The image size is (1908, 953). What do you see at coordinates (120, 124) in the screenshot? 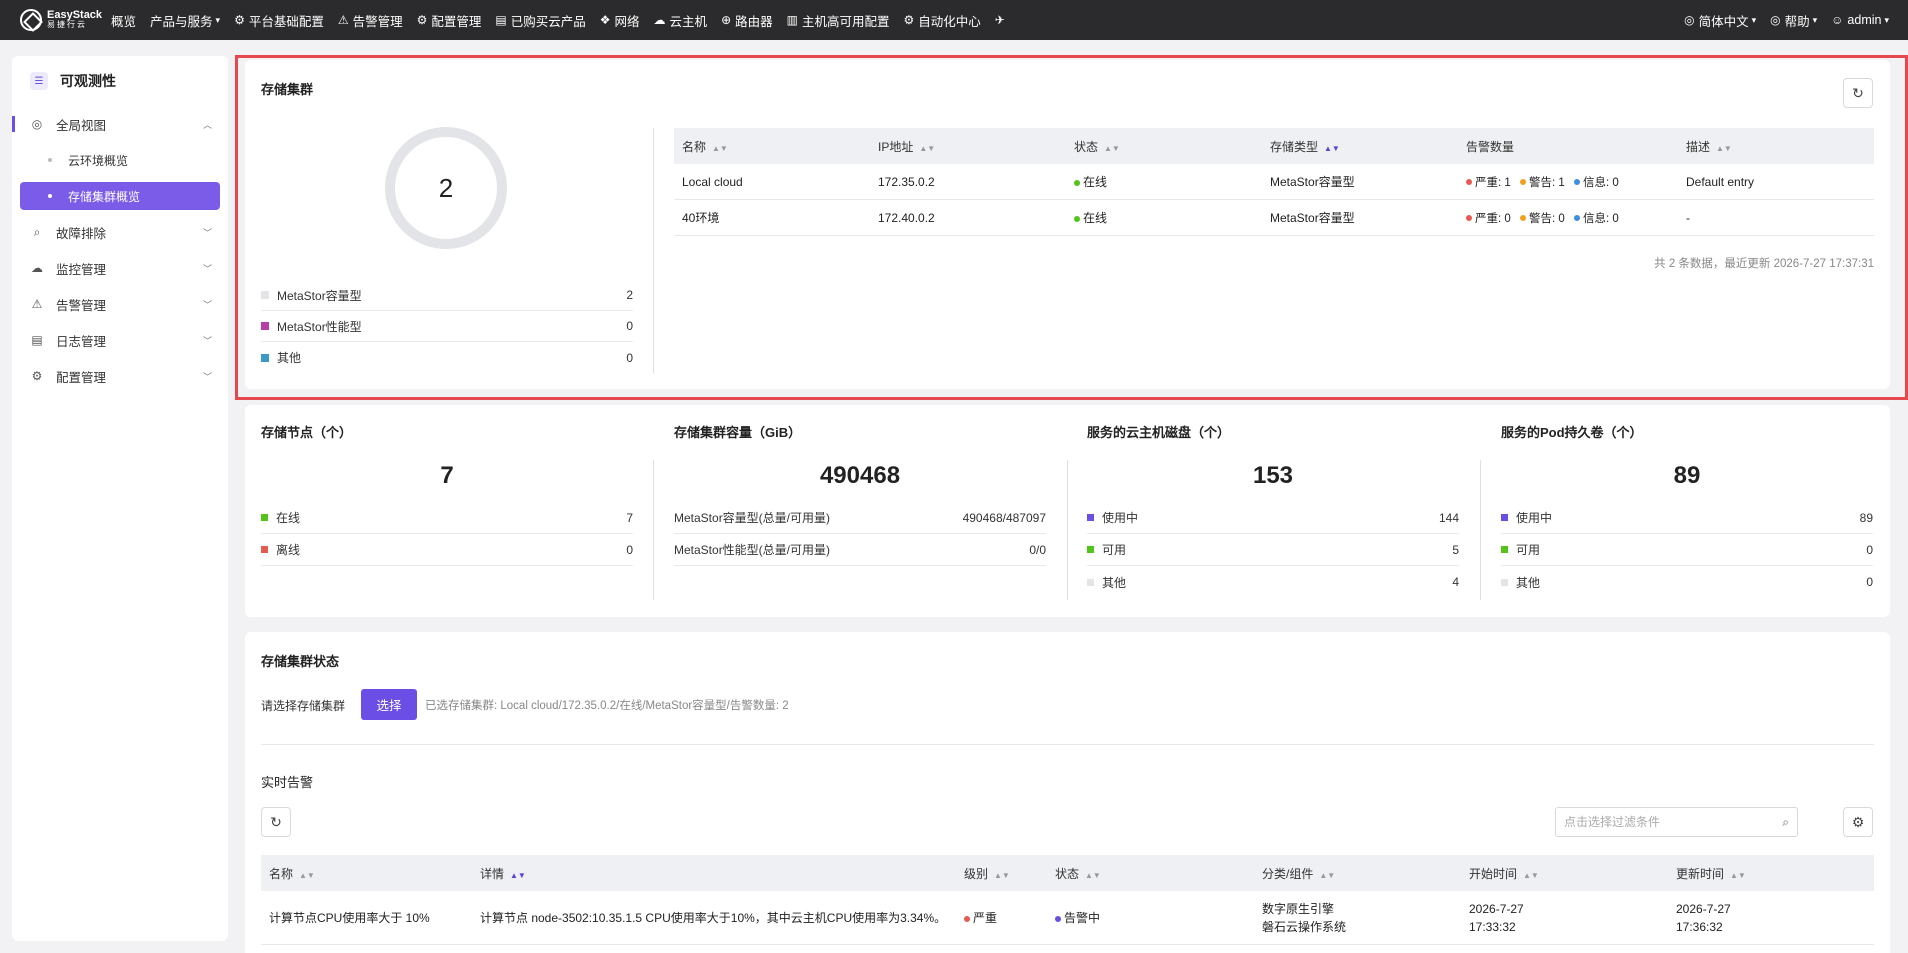
I see `sidebar-item-global-view: ◎ 全局视图 ︿` at bounding box center [120, 124].